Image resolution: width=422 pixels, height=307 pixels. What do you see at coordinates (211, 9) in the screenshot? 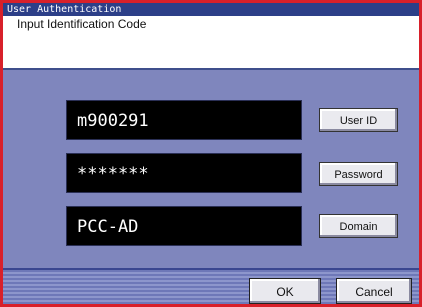
I see `window-title: User Authentication` at bounding box center [211, 9].